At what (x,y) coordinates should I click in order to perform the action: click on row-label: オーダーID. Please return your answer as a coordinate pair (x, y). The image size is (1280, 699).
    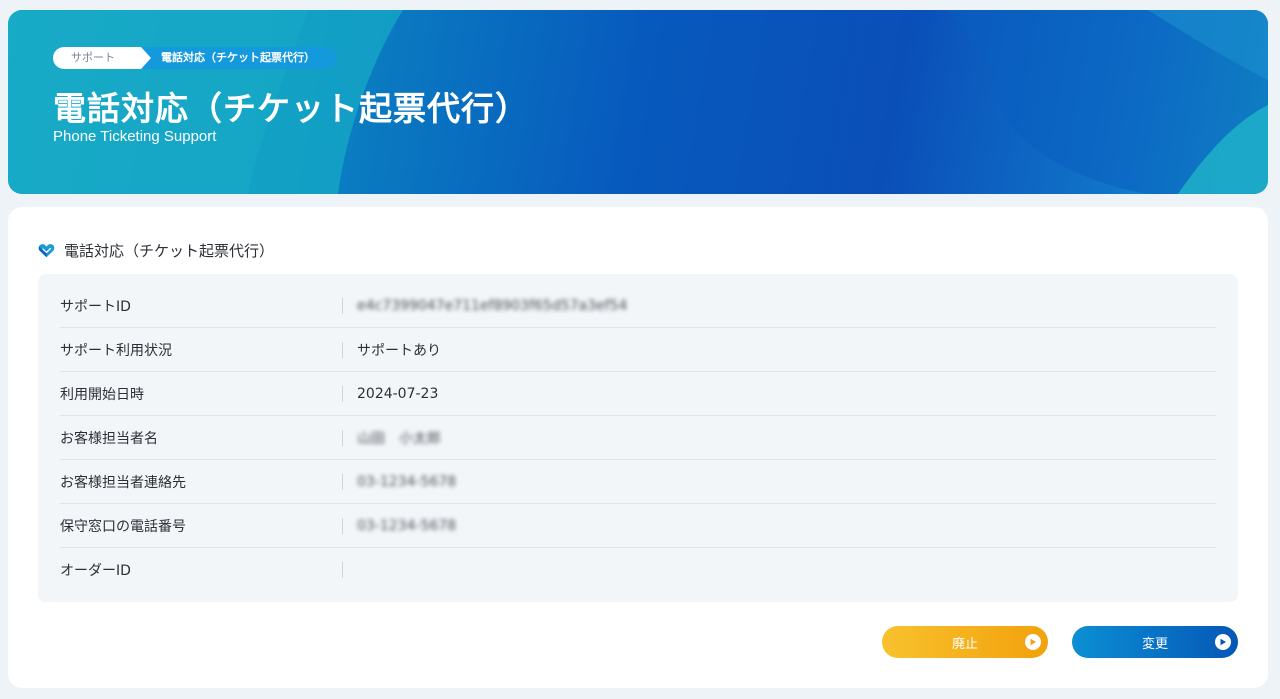
    Looking at the image, I should click on (95, 571).